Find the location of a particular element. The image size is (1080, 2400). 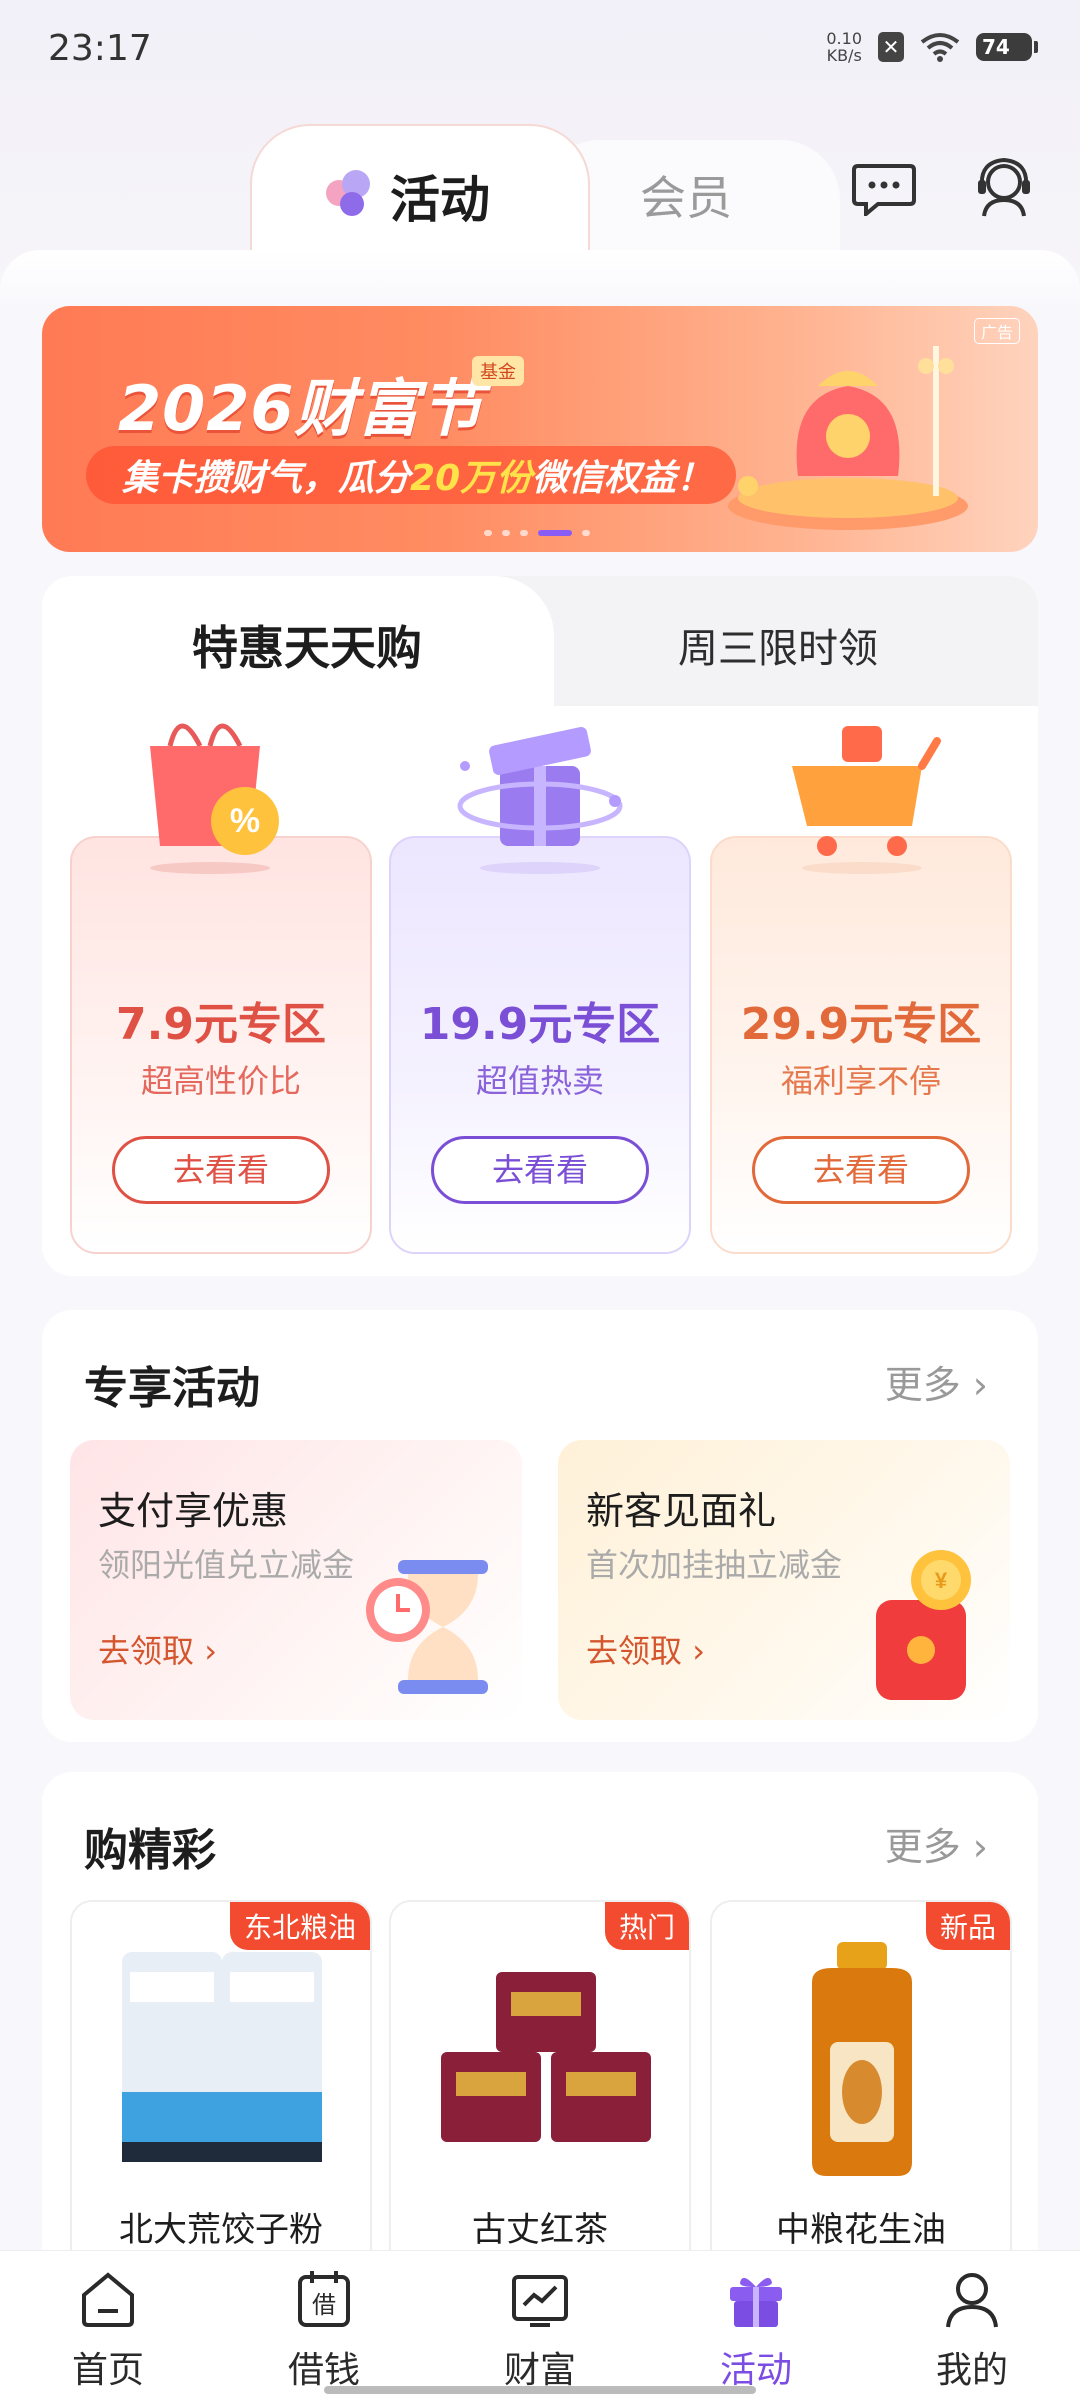

notification-off-icon: ✕ is located at coordinates (891, 47).